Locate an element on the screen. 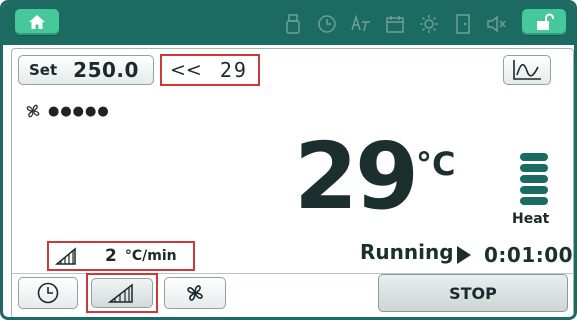  ramp-button-highlight is located at coordinates (122, 293).